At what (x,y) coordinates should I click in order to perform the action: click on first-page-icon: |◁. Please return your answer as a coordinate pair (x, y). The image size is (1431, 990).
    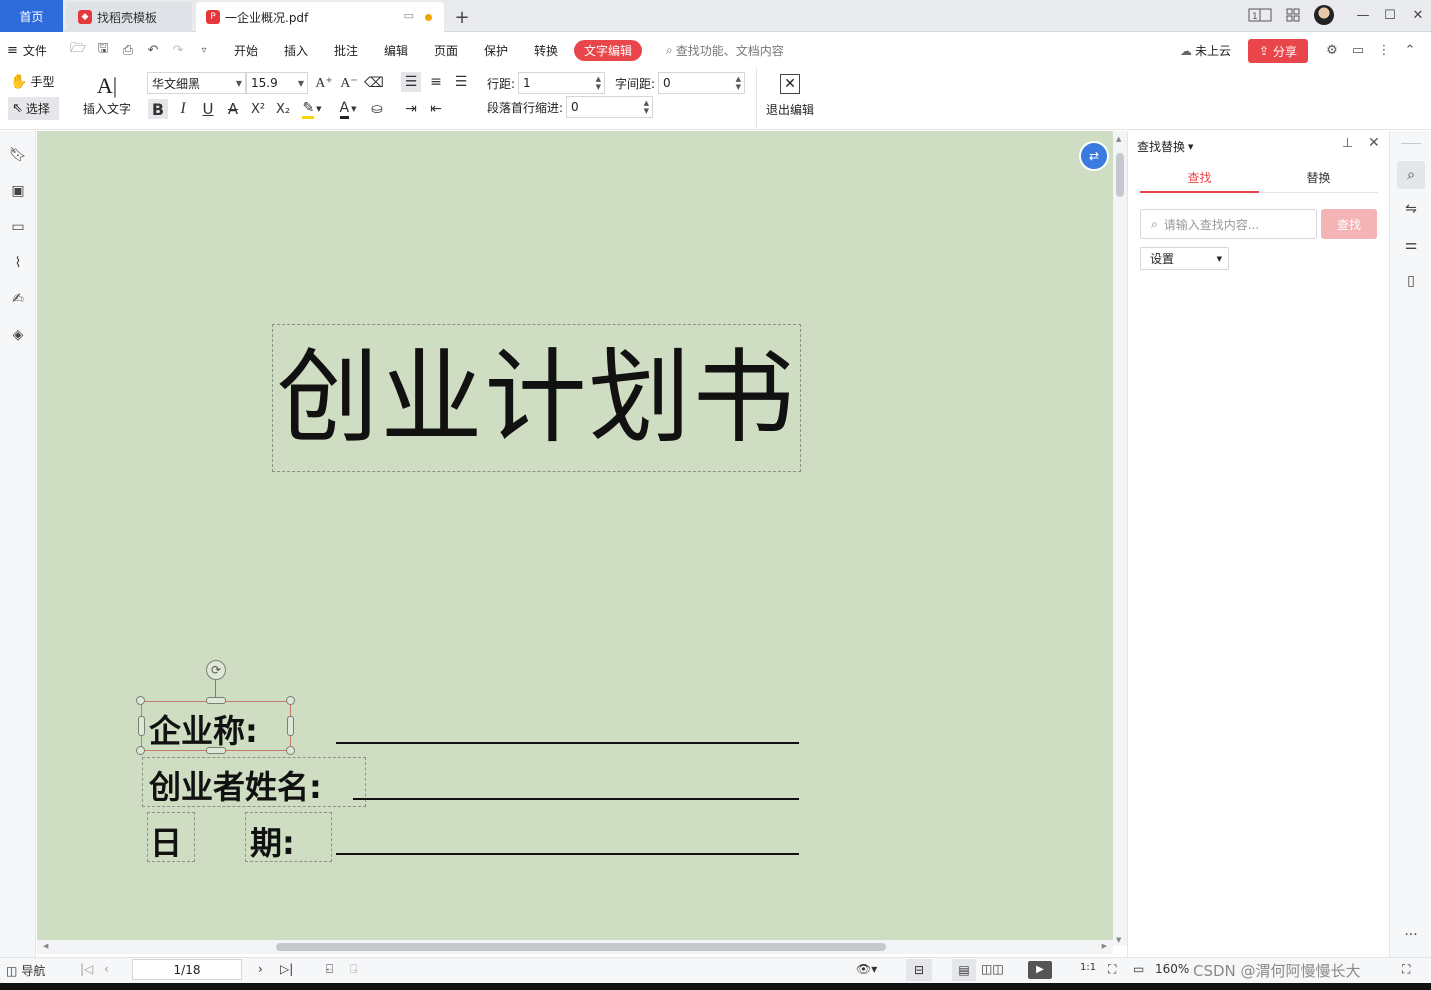
    Looking at the image, I should click on (86, 969).